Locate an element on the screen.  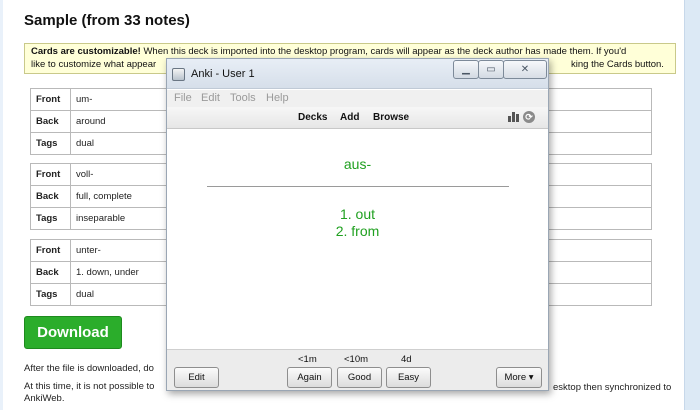
close-button: ✕ is located at coordinates (525, 69).